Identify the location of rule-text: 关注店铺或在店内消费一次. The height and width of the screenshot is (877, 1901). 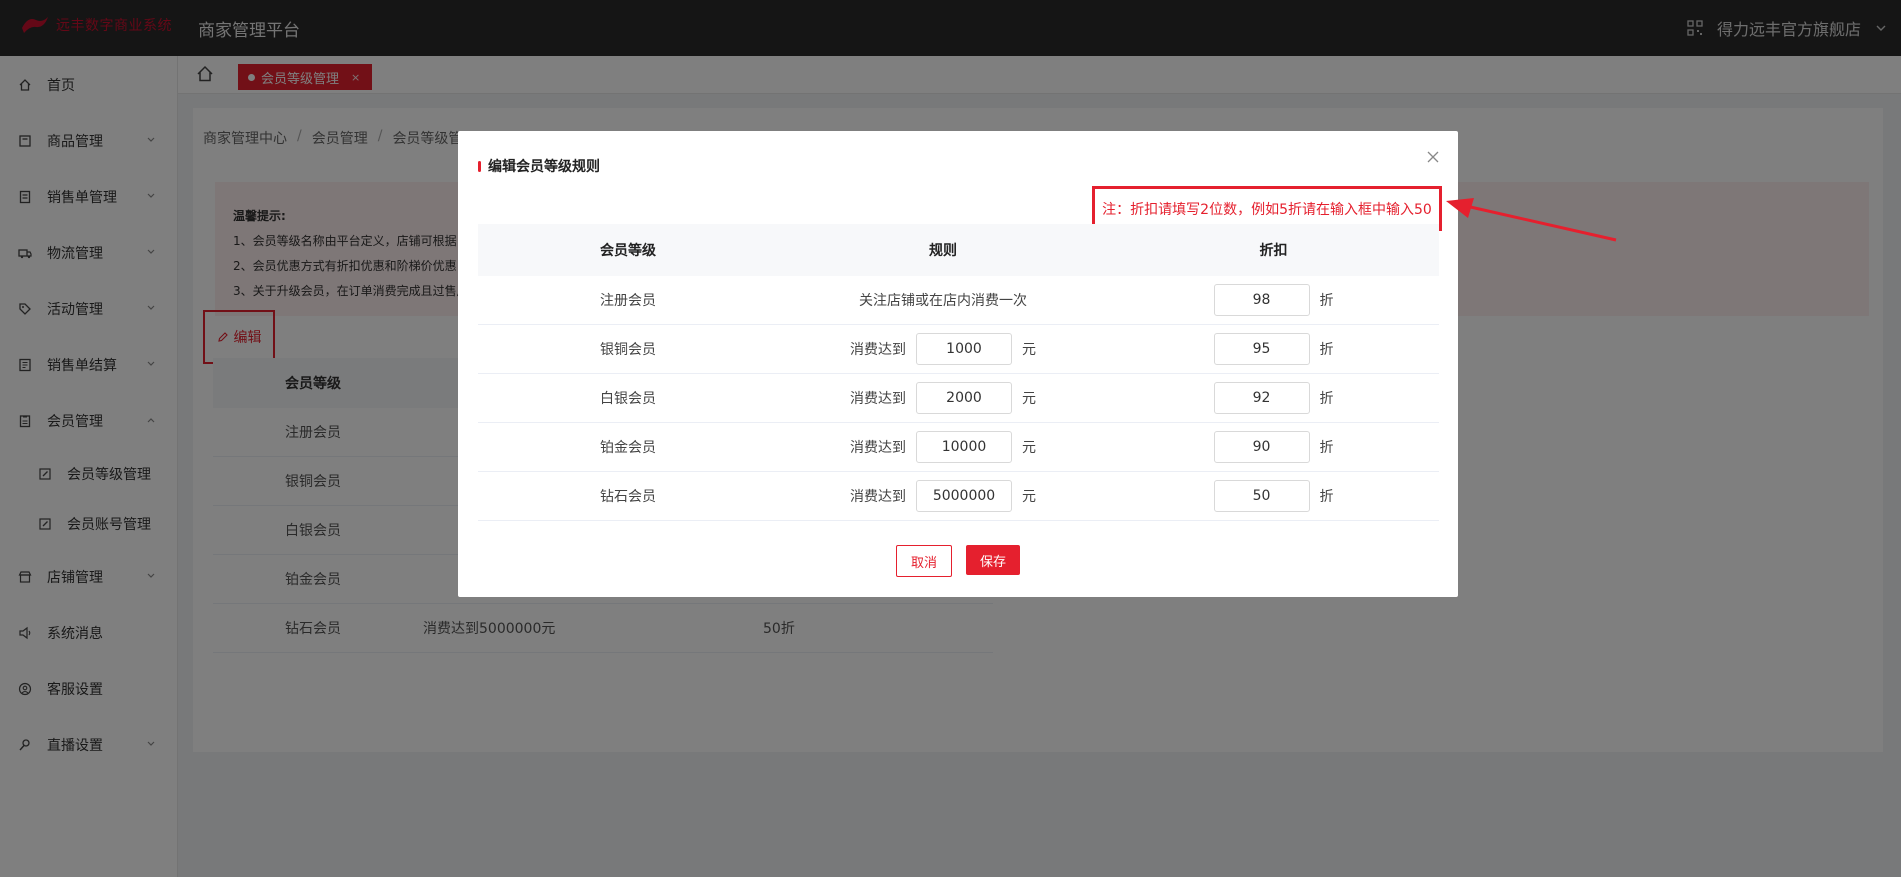
(943, 301).